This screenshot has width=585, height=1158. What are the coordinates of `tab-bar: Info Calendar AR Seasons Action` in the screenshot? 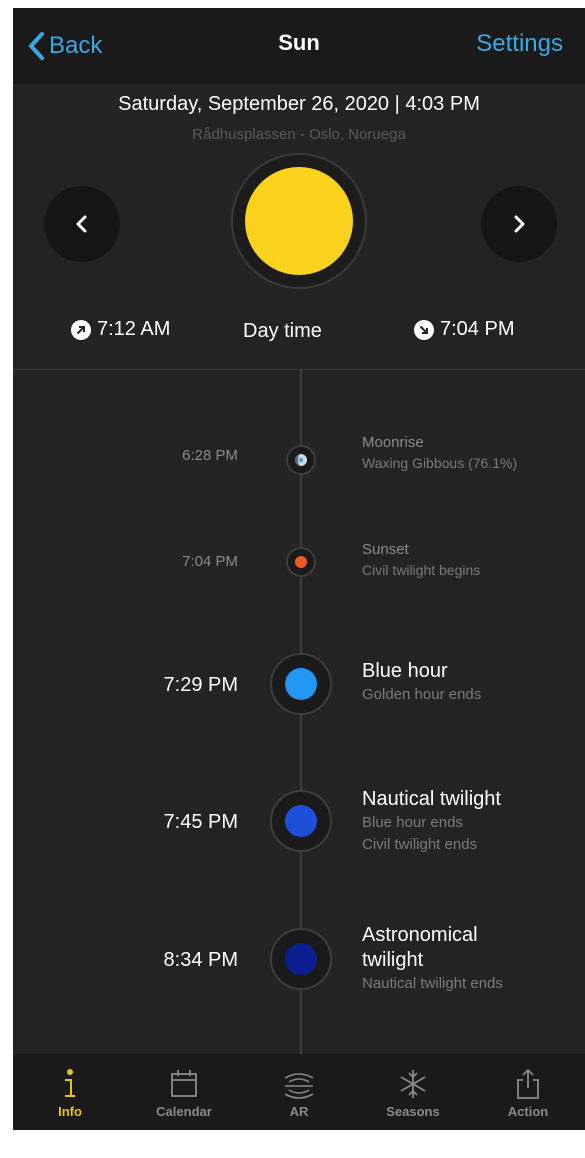 It's located at (299, 1092).